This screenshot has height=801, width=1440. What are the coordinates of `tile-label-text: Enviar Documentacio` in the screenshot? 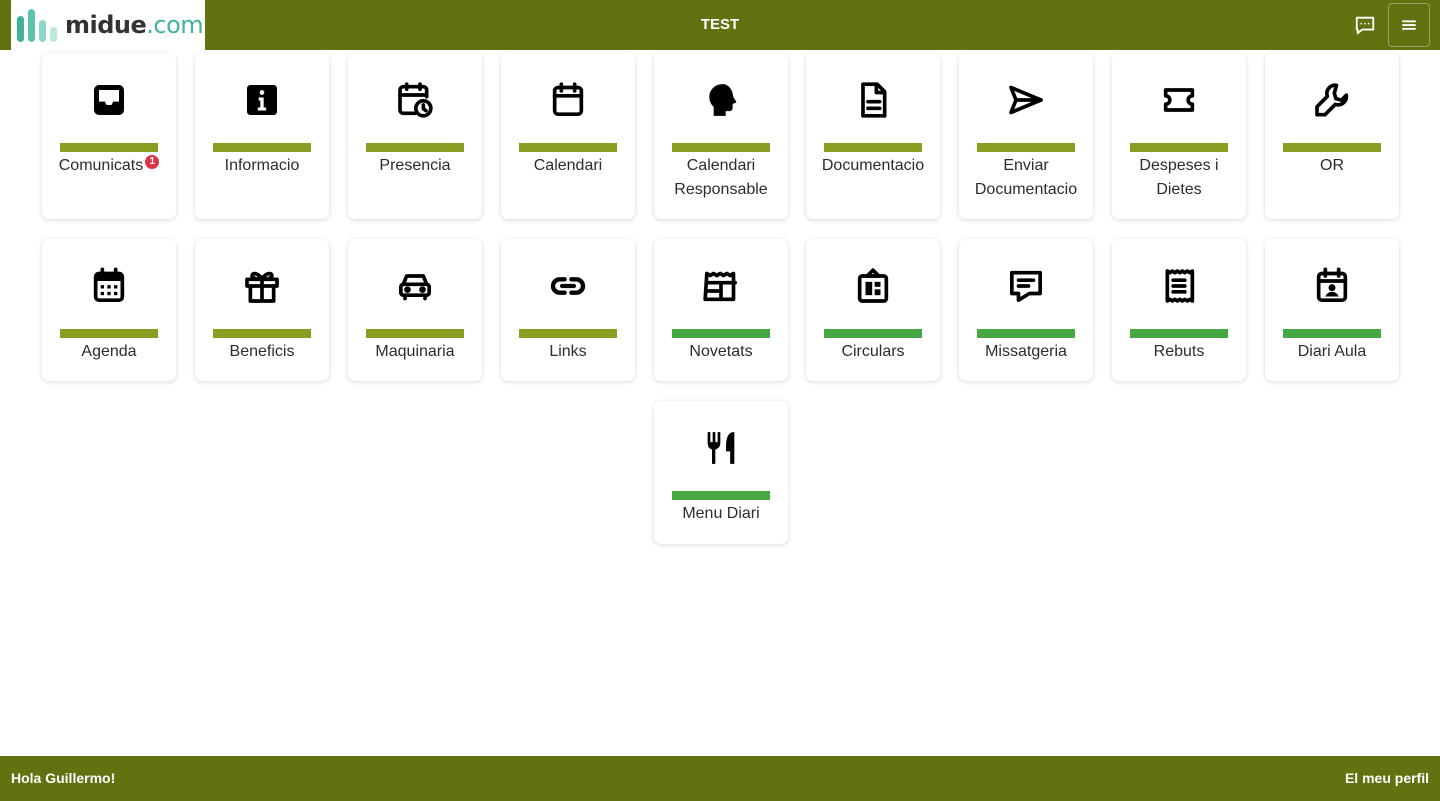 It's located at (1026, 177).